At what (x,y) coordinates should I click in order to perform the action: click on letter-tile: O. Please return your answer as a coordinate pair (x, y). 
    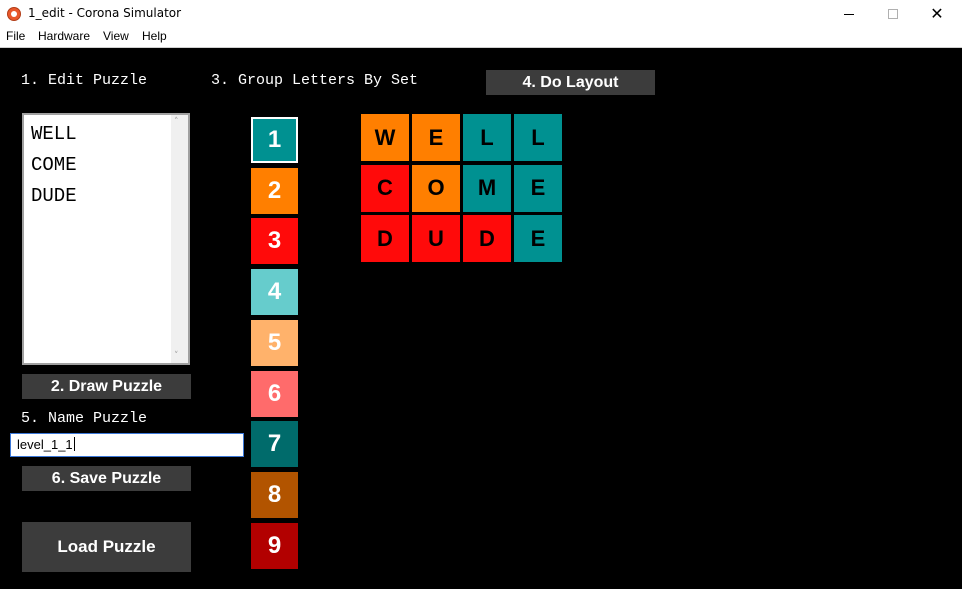
    Looking at the image, I should click on (436, 188).